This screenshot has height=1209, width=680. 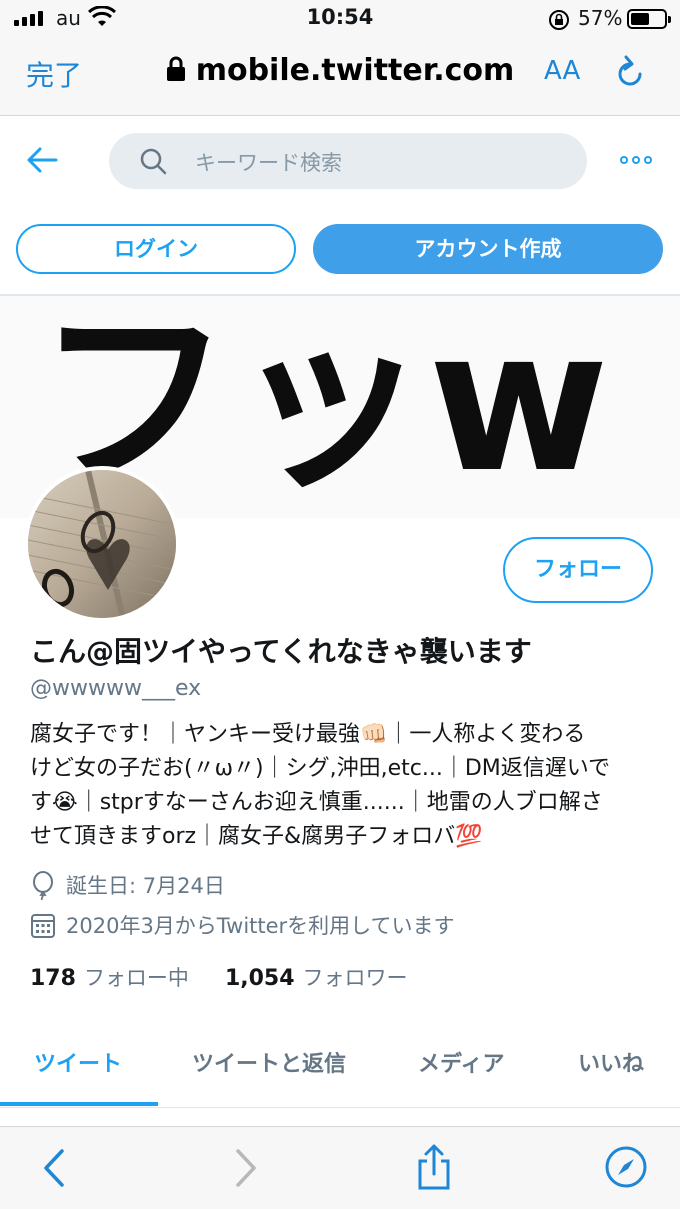 What do you see at coordinates (136, 977) in the screenshot?
I see `following-label: フォロー中` at bounding box center [136, 977].